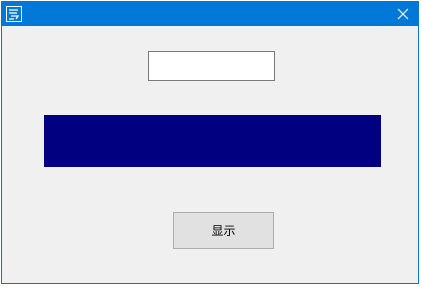 This screenshot has width=422, height=287. I want to click on close-icon, so click(403, 14).